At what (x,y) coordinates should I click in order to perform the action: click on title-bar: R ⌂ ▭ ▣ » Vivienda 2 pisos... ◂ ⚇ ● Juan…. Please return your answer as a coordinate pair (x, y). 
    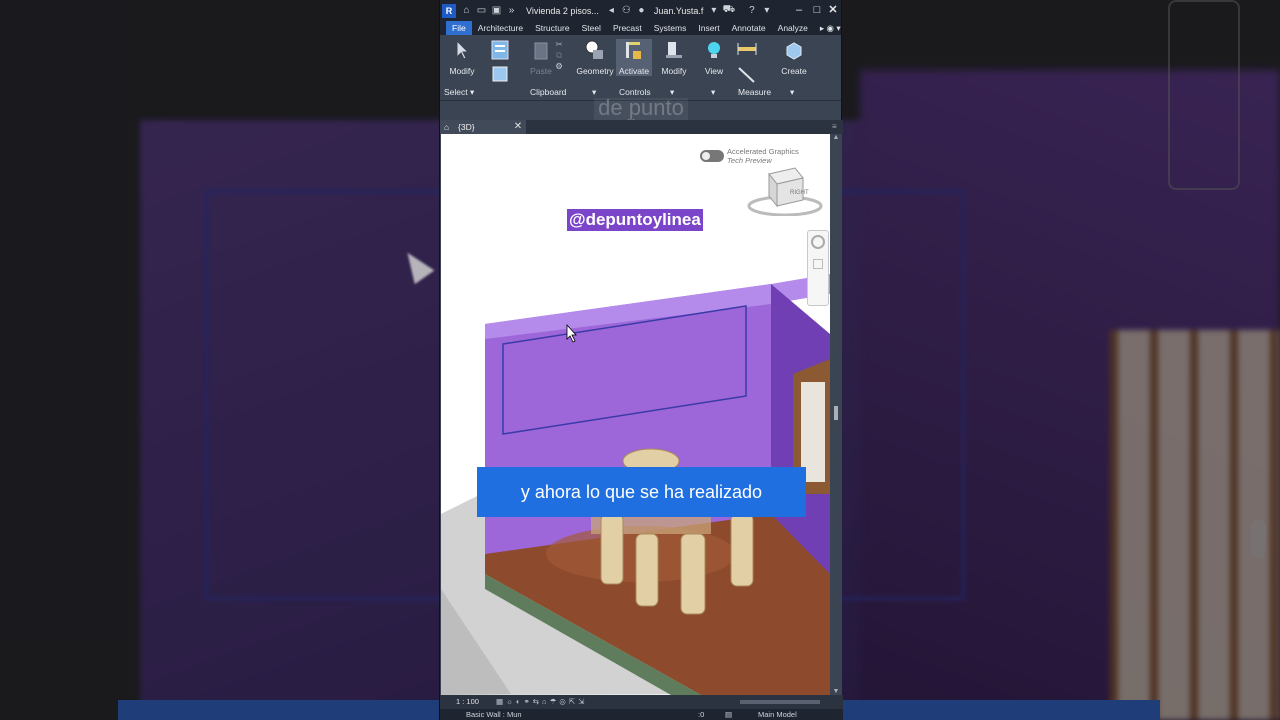
    Looking at the image, I should click on (640, 10).